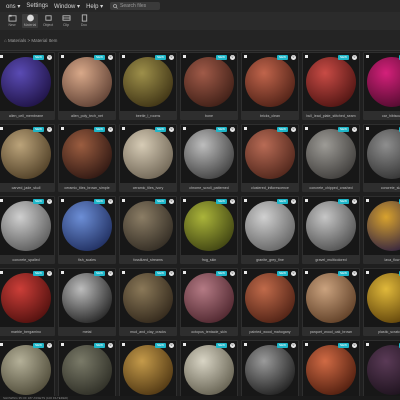 The image size is (400, 400). What do you see at coordinates (27, 302) in the screenshot?
I see `material-tile: NEW © marble_bergamino` at bounding box center [27, 302].